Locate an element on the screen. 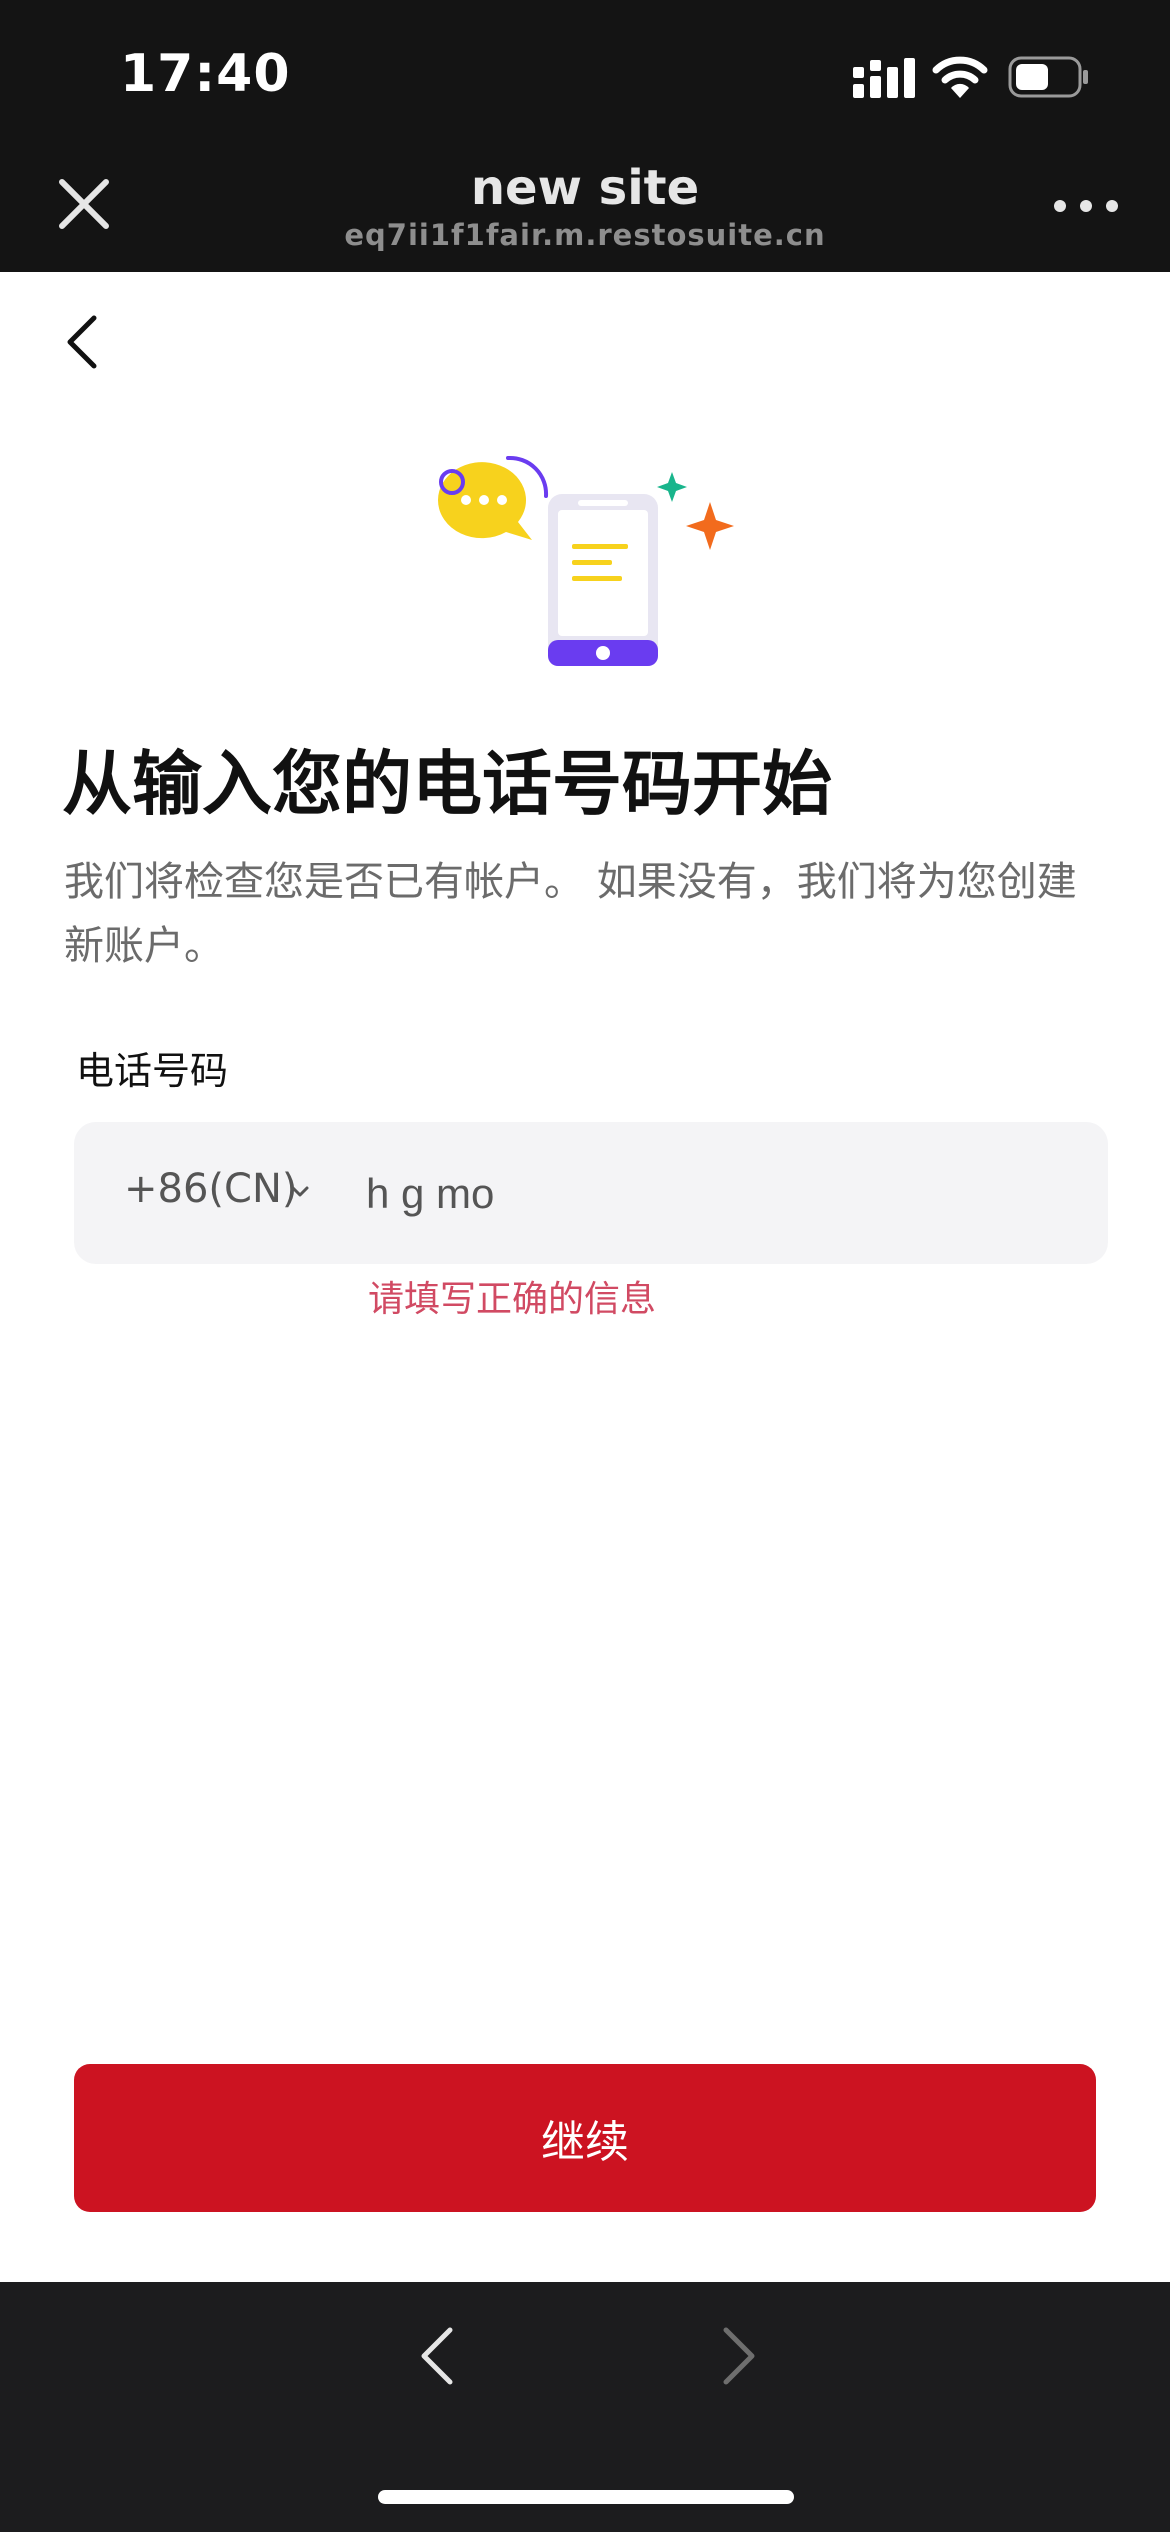 The height and width of the screenshot is (2532, 1170). subtitle: 我们将检查您是否已有帐户。 如果没有，我们将为您创建新账户。 is located at coordinates (570, 914).